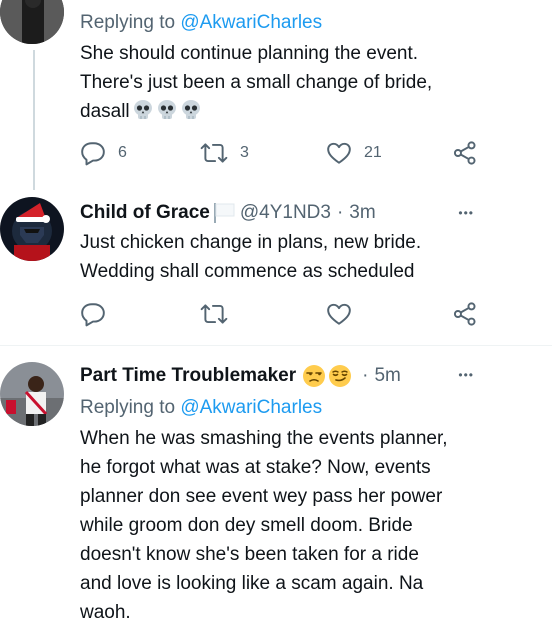  Describe the element at coordinates (256, 111) in the screenshot. I see `tweet-text-line: dasall` at that location.